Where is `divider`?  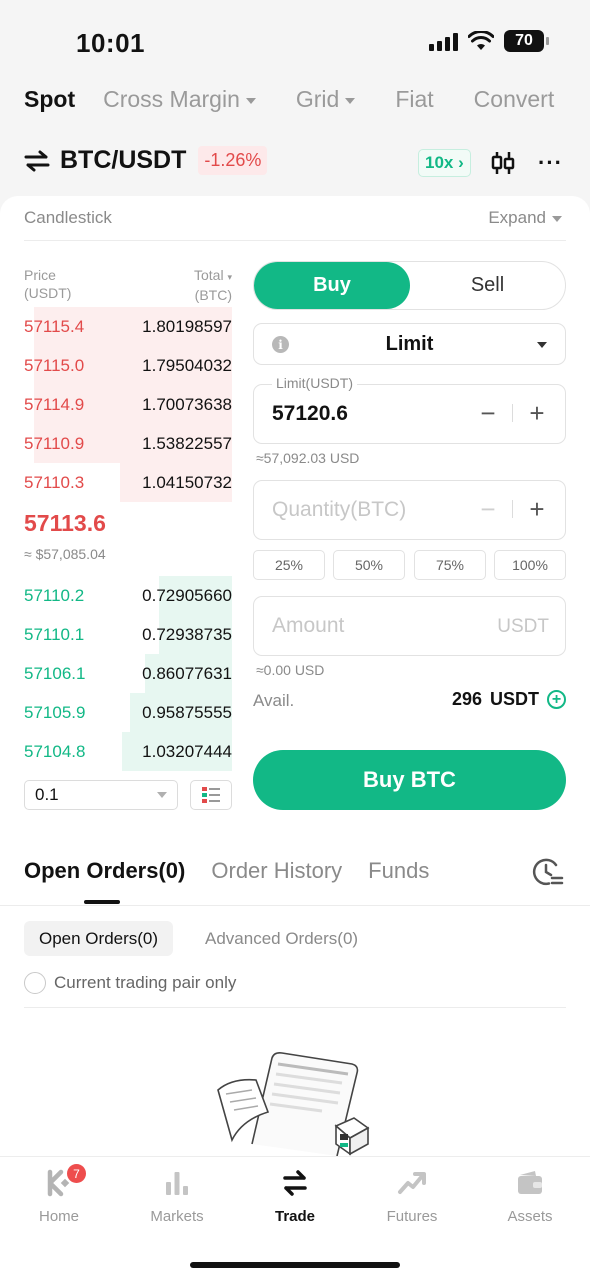 divider is located at coordinates (295, 240).